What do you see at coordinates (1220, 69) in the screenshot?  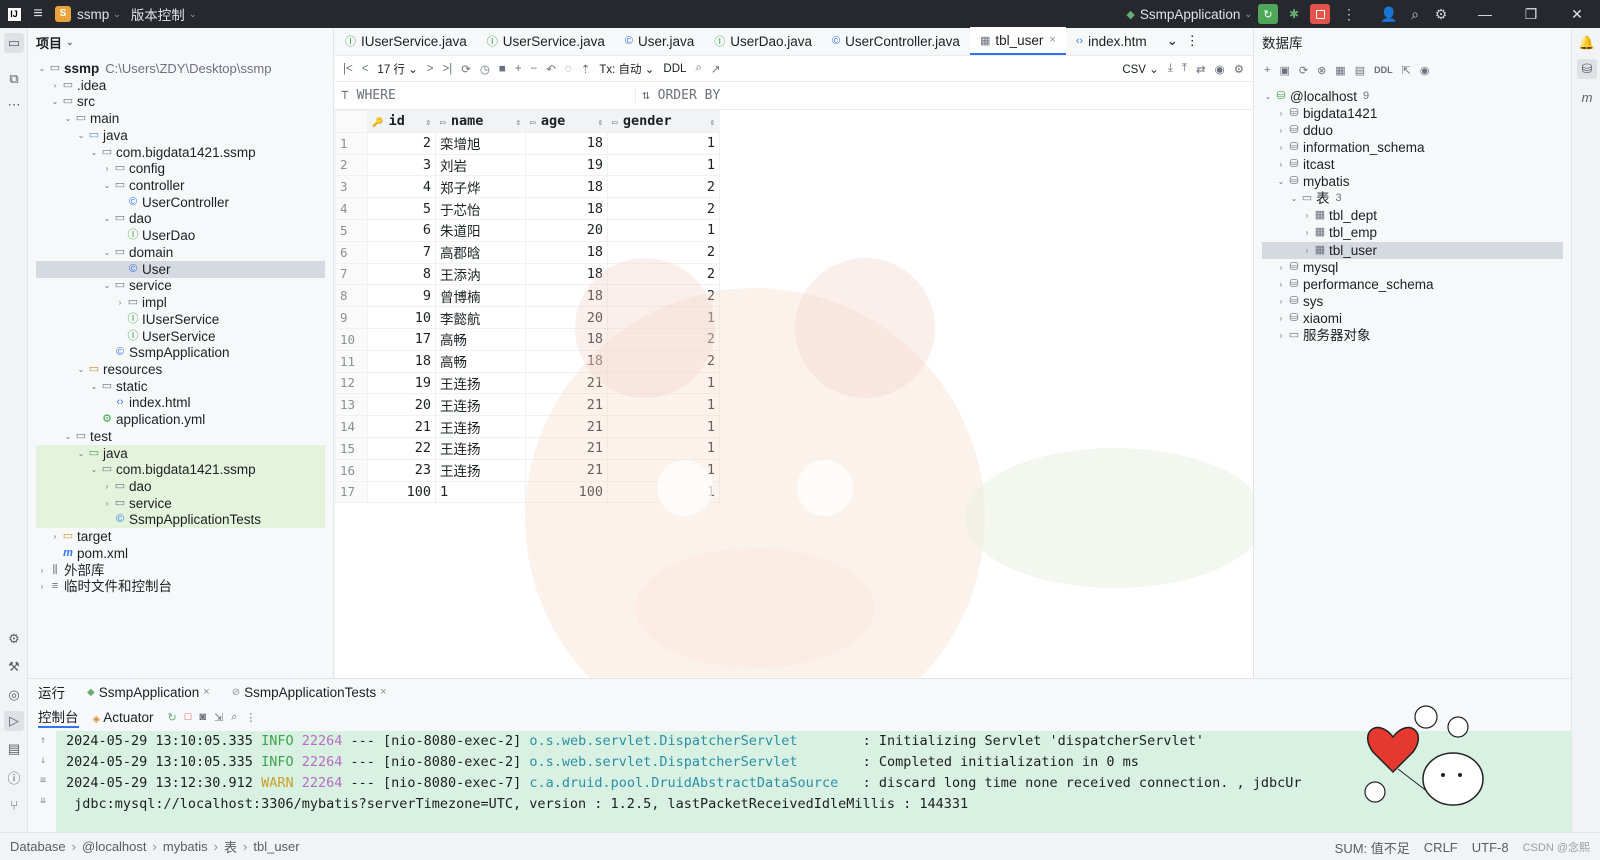 I see `view-icon: ◉` at bounding box center [1220, 69].